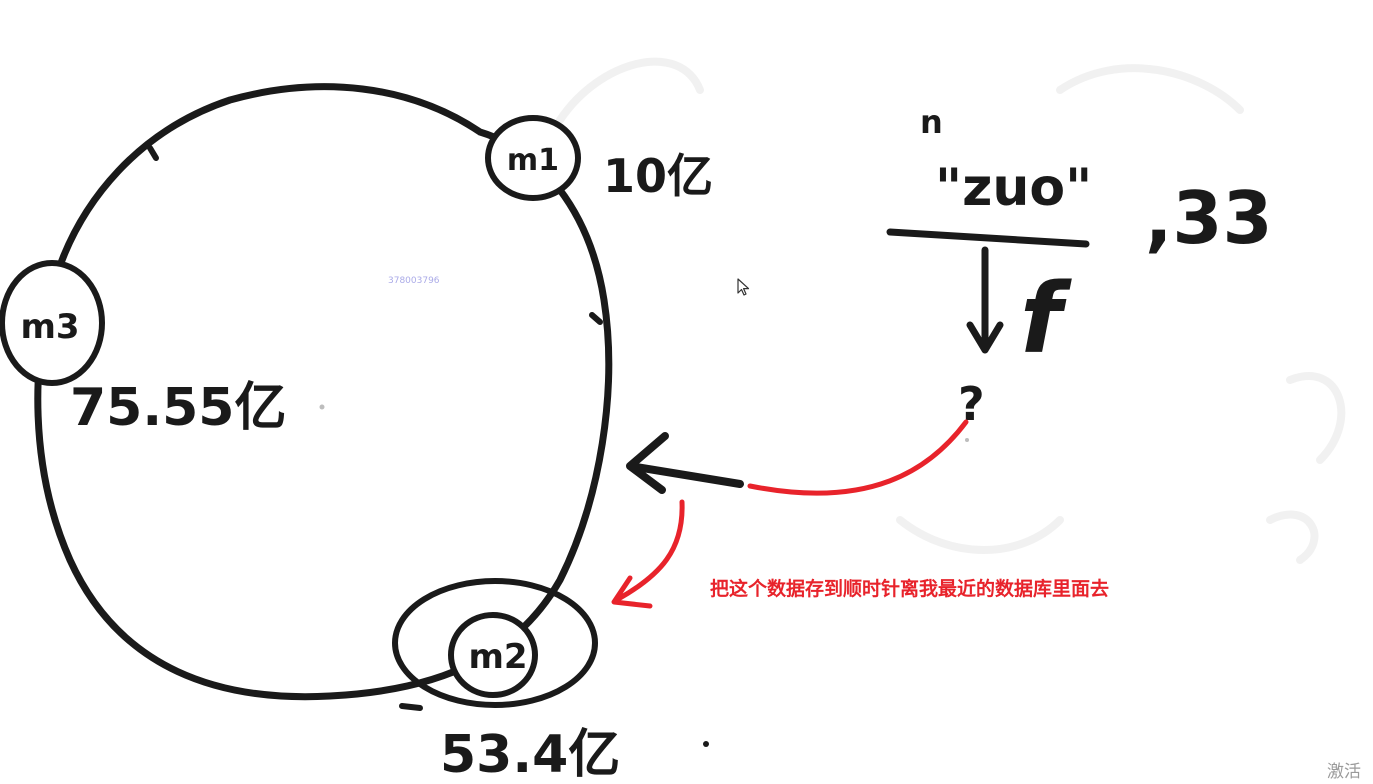  I want to click on annotation-text: 把这个数据存到顺时针离我最近的数据库里面去, so click(910, 589).